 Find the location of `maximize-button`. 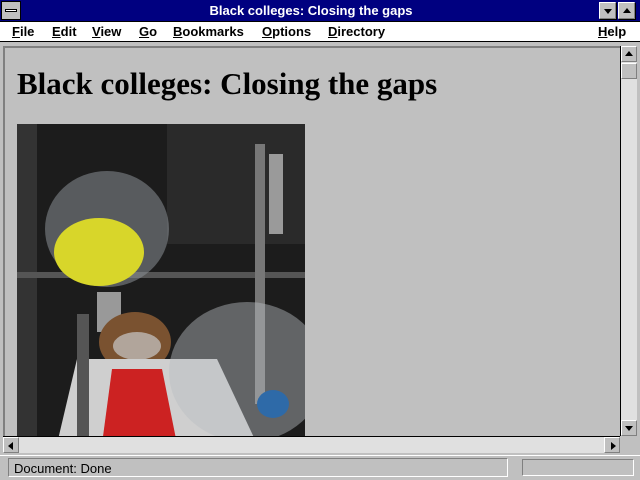

maximize-button is located at coordinates (626, 10).